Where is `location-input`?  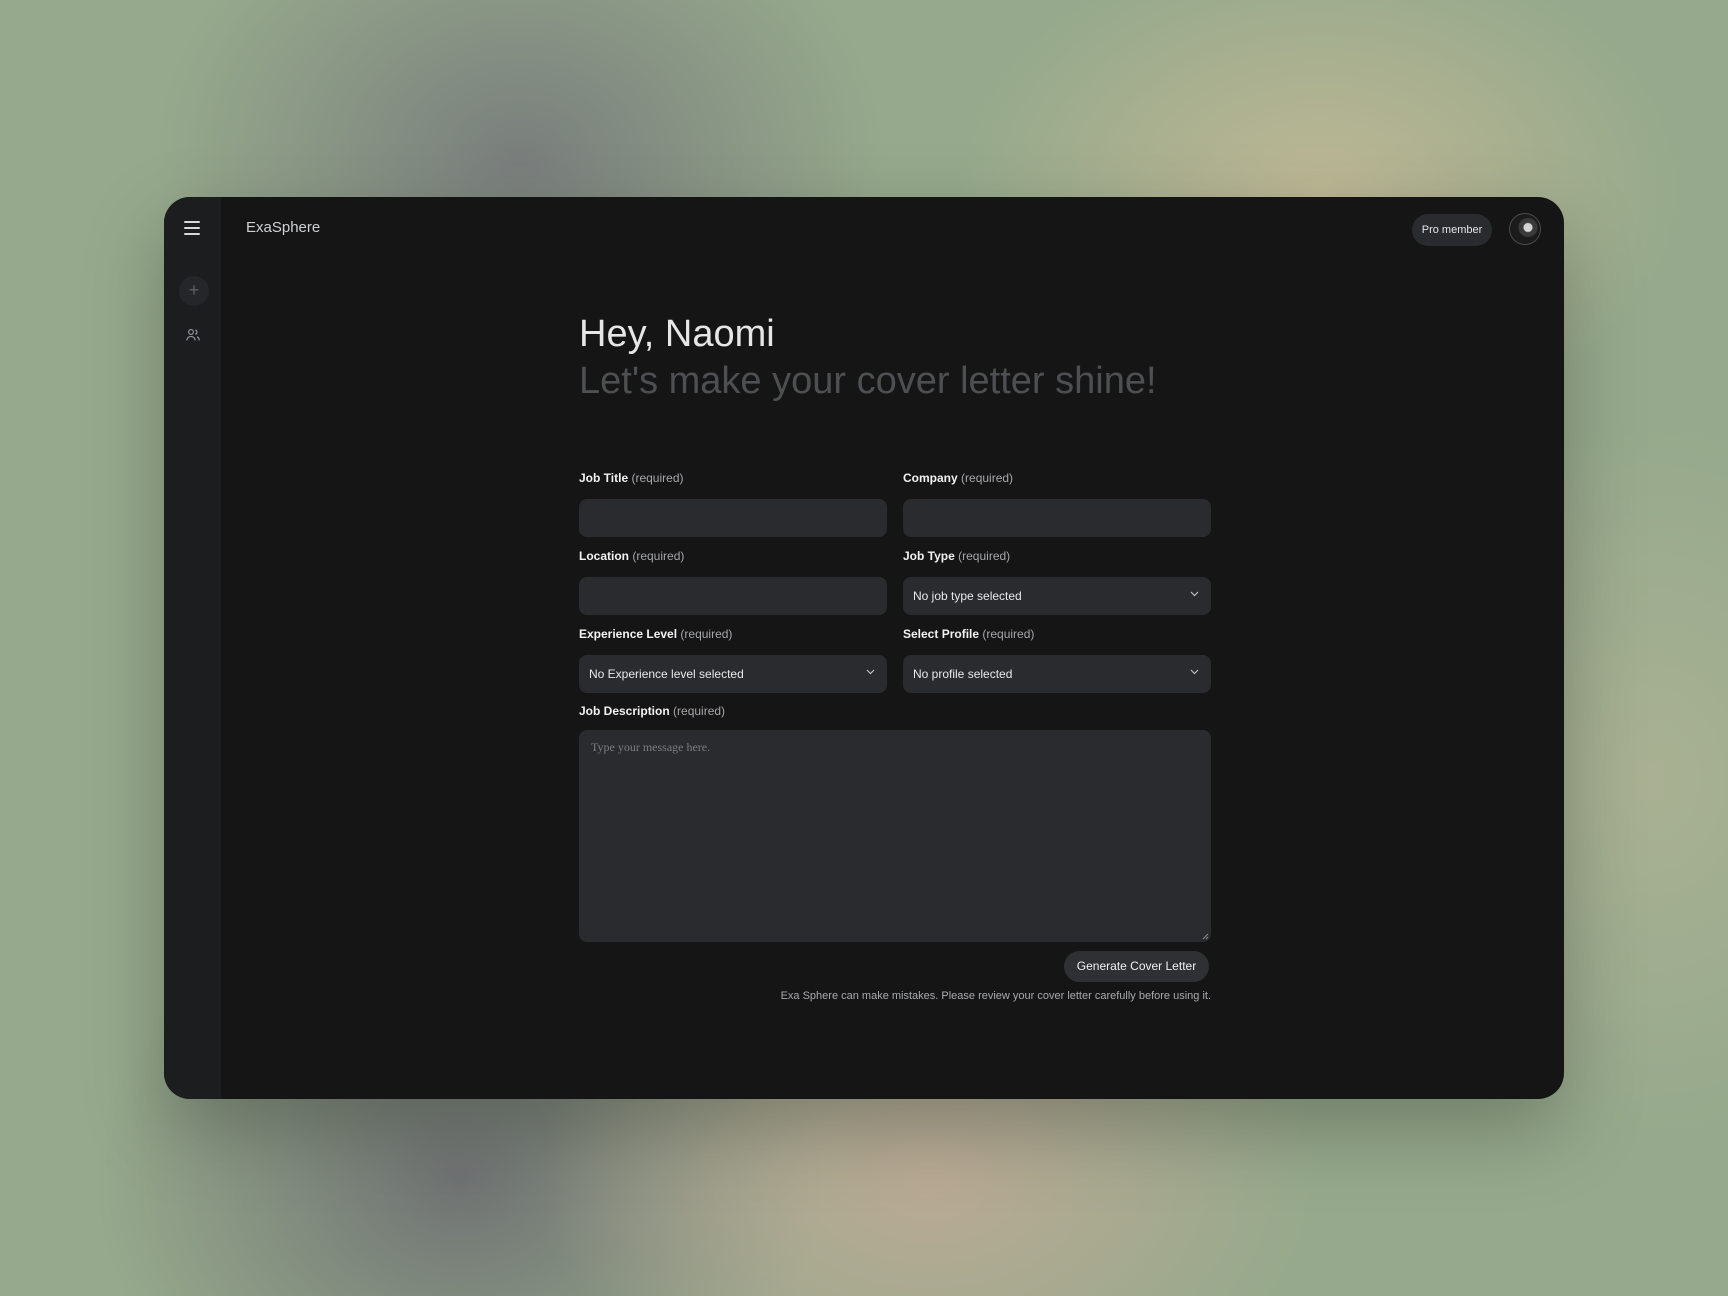
location-input is located at coordinates (733, 596).